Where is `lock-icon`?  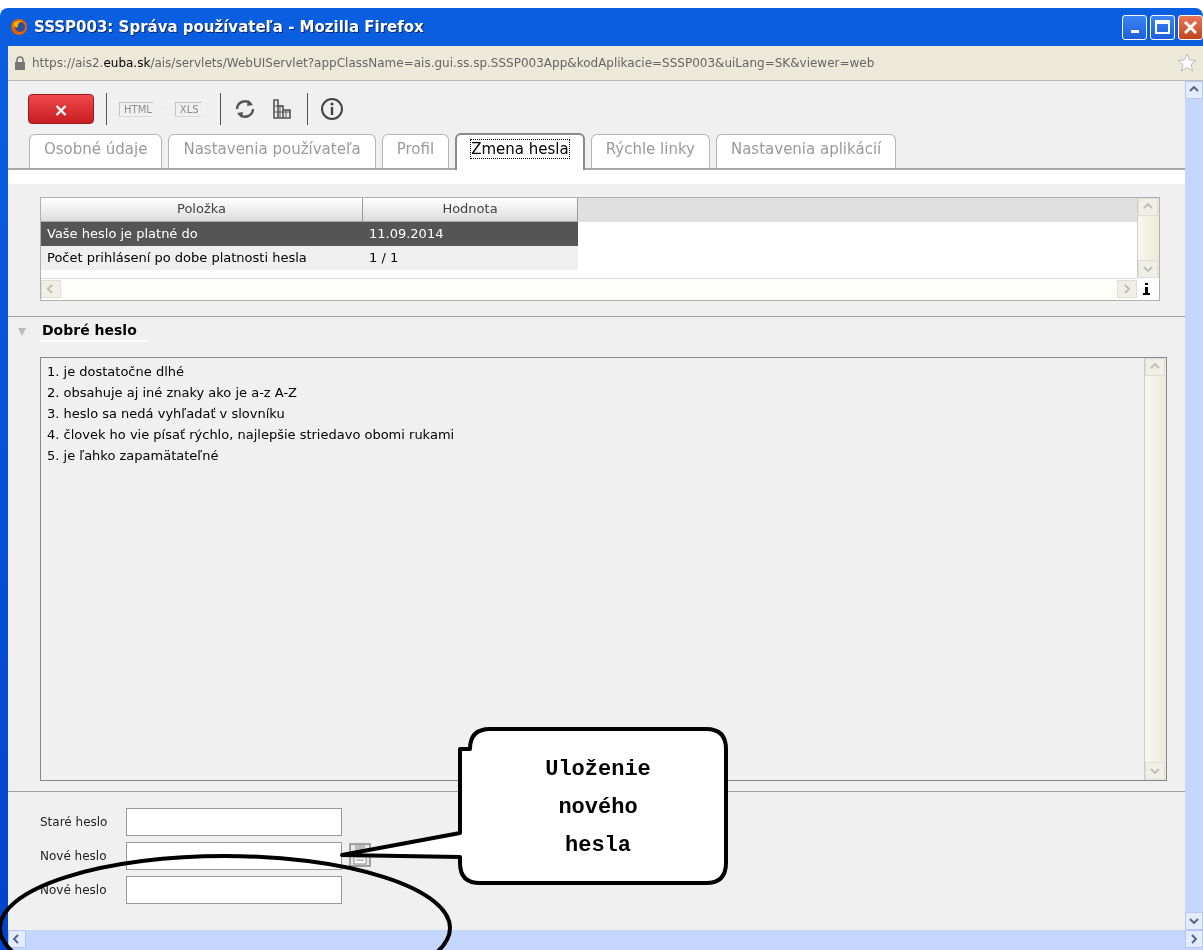
lock-icon is located at coordinates (20, 63).